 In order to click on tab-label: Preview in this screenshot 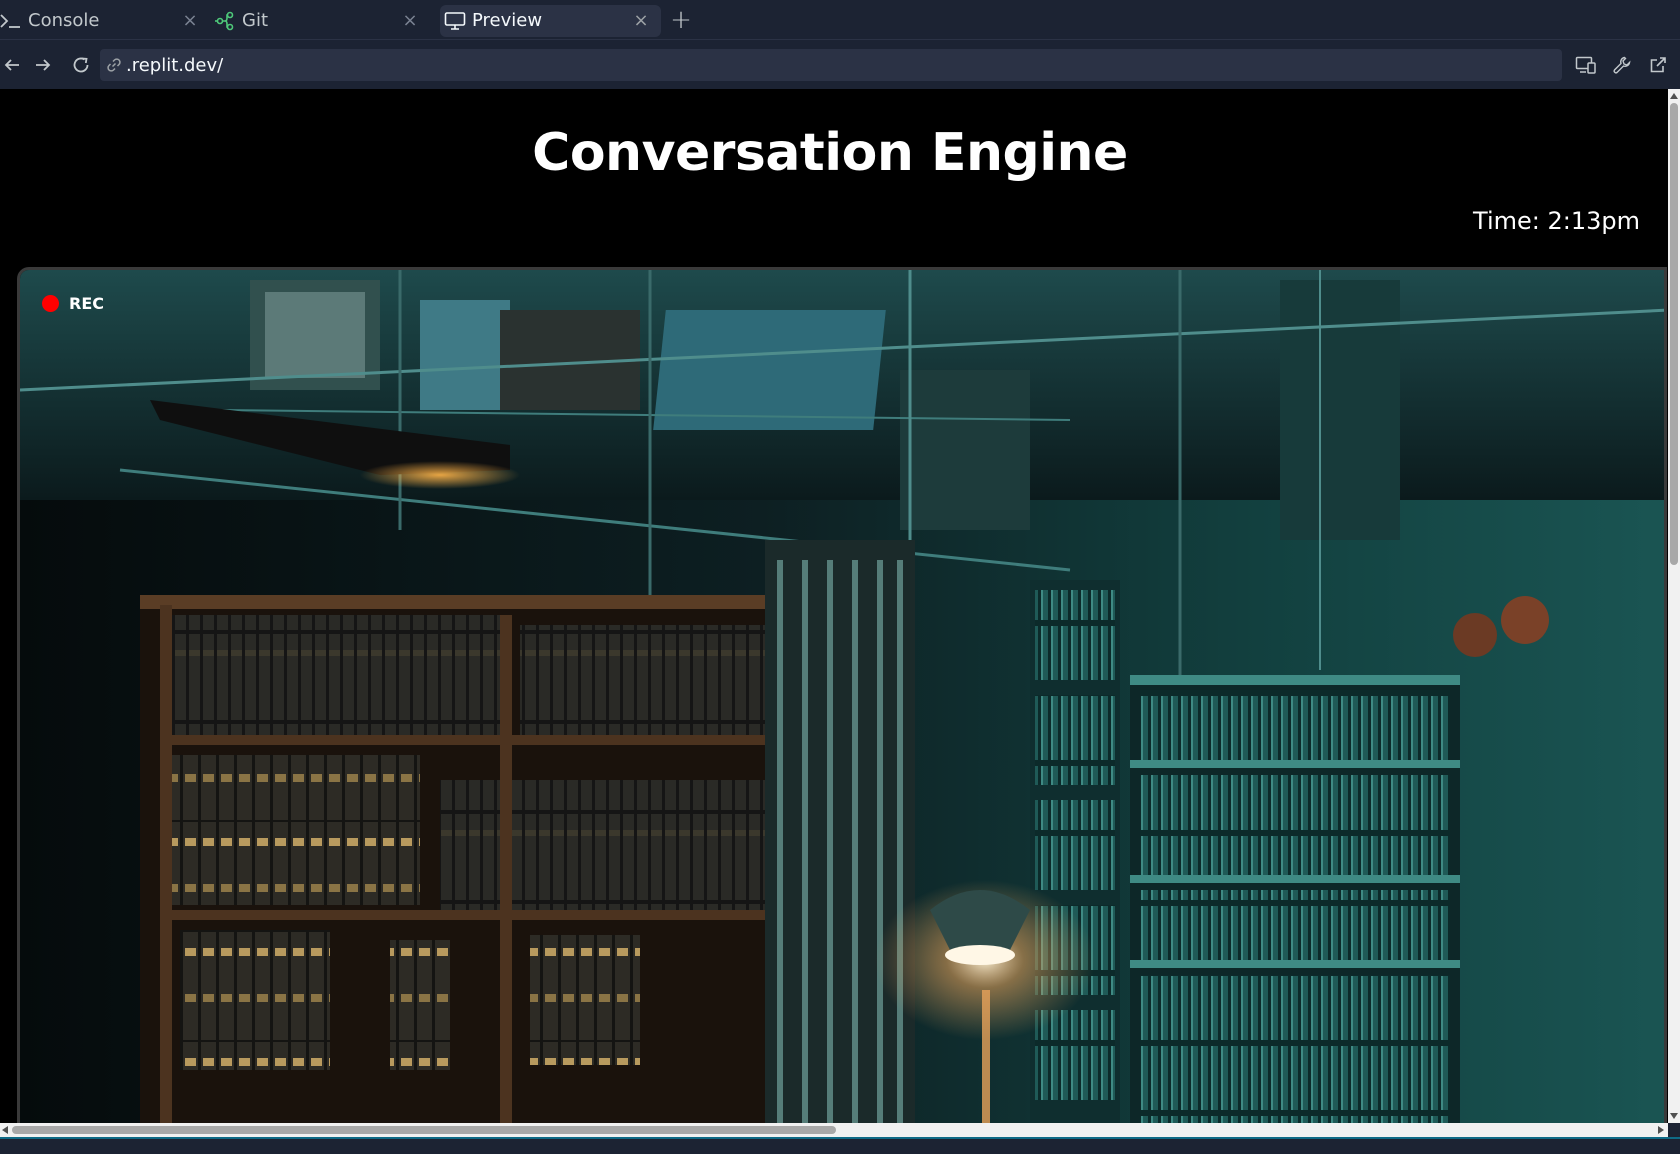, I will do `click(507, 20)`.